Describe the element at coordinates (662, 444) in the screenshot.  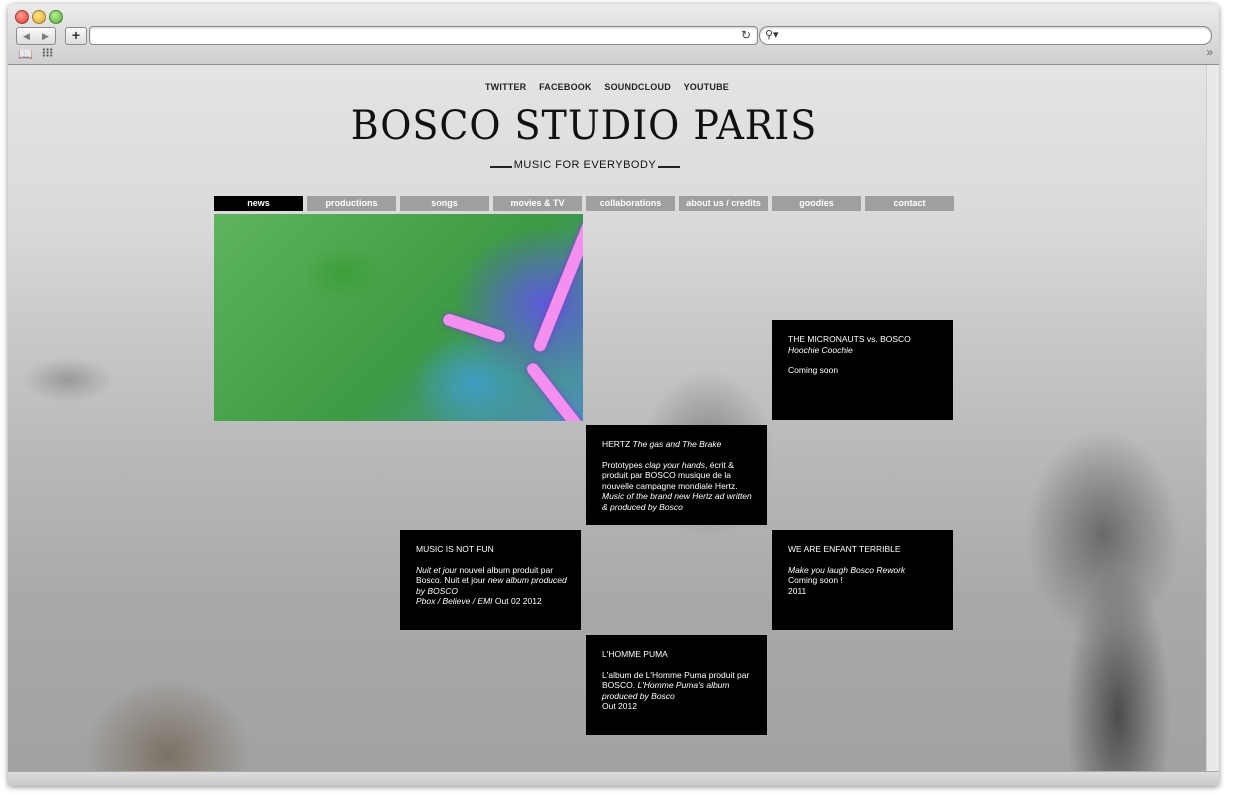
I see `card-title: HERTZ The gas and The Brake` at that location.